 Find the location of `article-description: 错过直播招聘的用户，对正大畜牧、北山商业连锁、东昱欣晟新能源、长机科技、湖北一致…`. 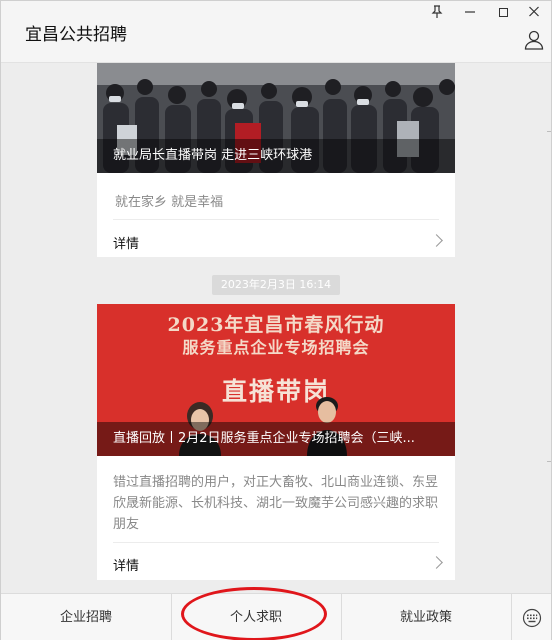

article-description: 错过直播招聘的用户，对正大畜牧、北山商业连锁、东昱欣晟新能源、长机科技、湖北一致… is located at coordinates (276, 503).